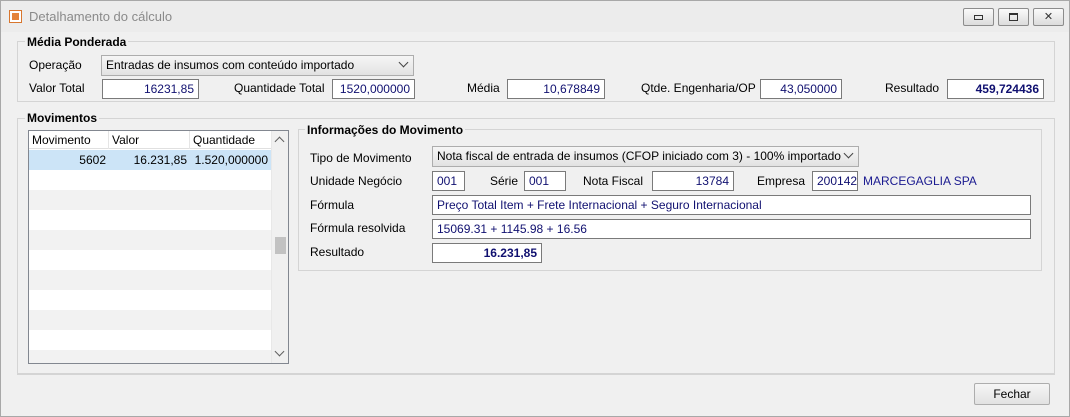 The image size is (1070, 417). I want to click on quantidade-total-label: Quantidade Total, so click(279, 88).